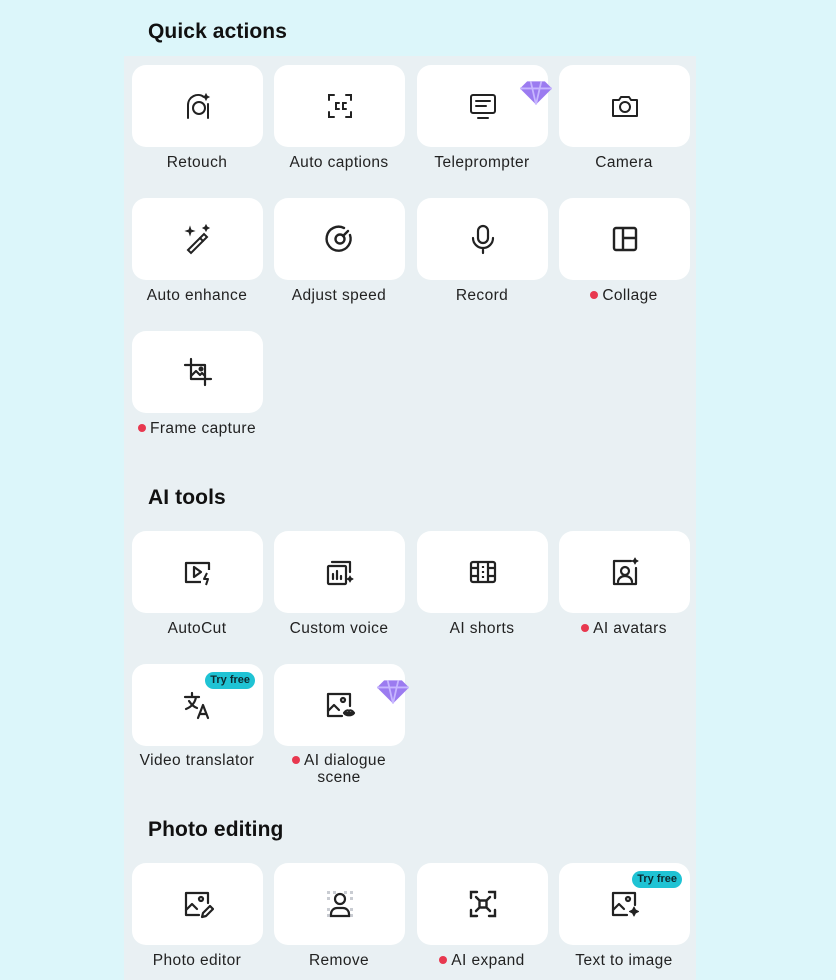 The image size is (836, 980). Describe the element at coordinates (187, 497) in the screenshot. I see `section-title-ai-tools: AI tools` at that location.